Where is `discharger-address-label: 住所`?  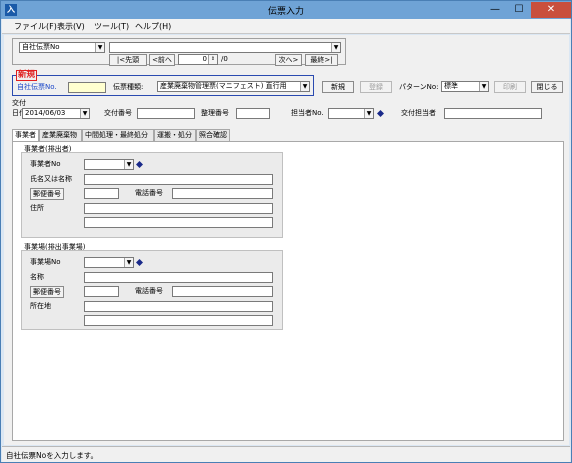
discharger-address-label: 住所 is located at coordinates (37, 208).